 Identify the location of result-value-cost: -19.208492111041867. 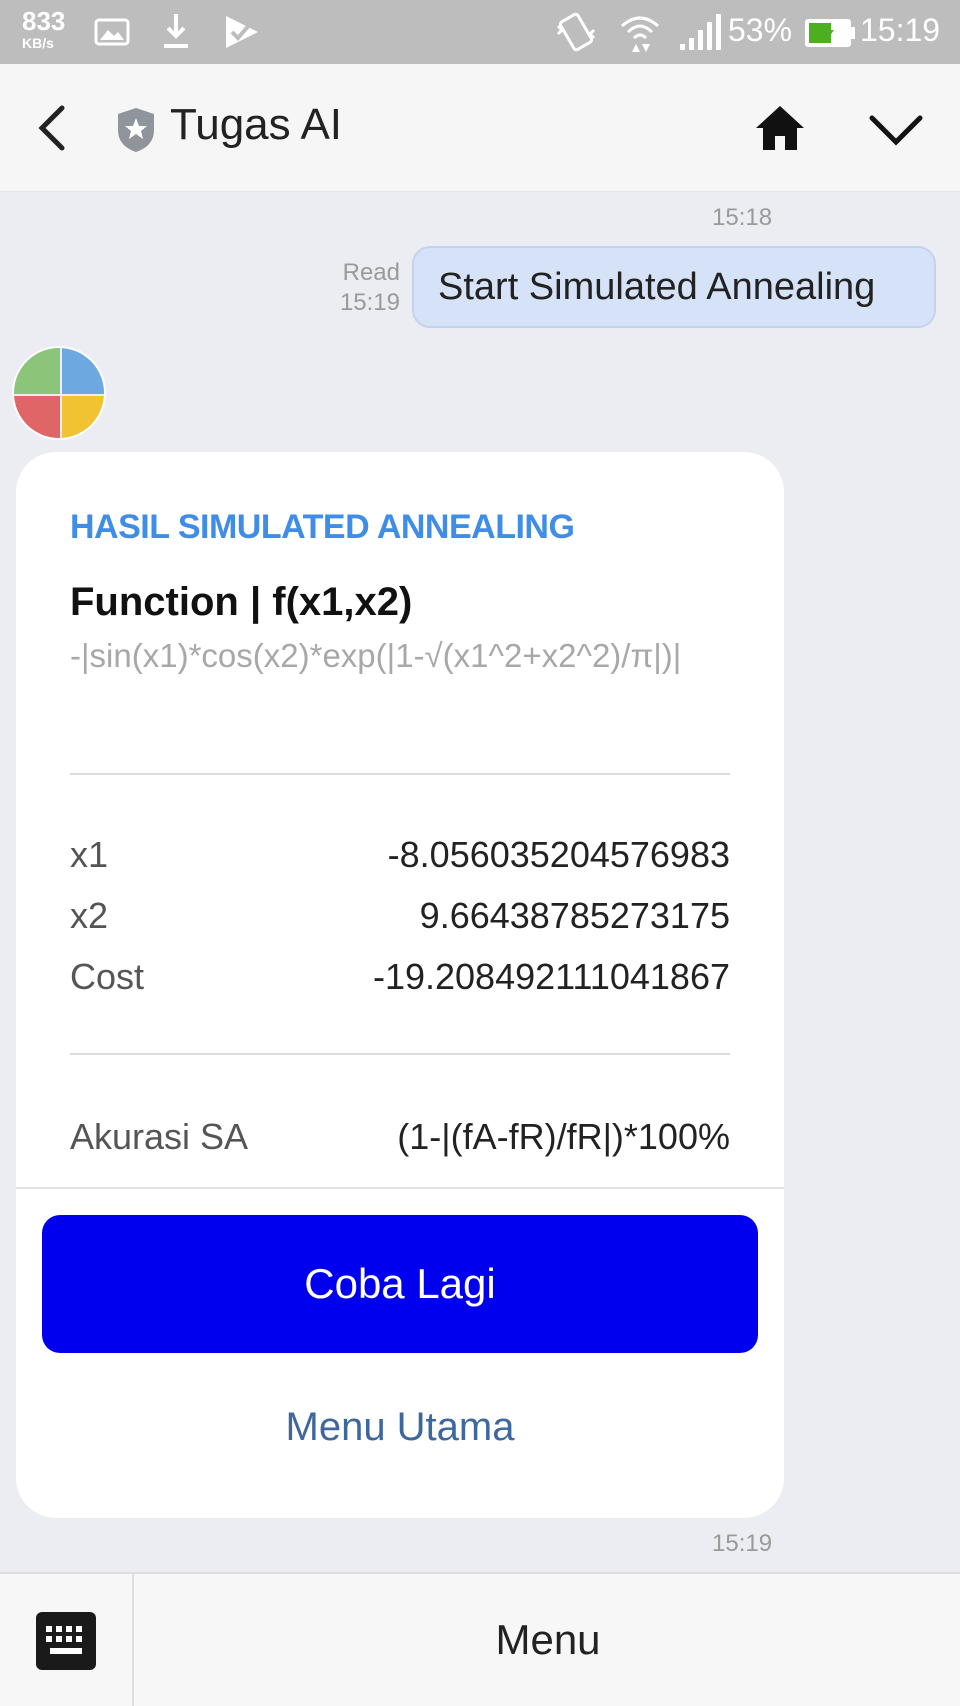
(551, 976).